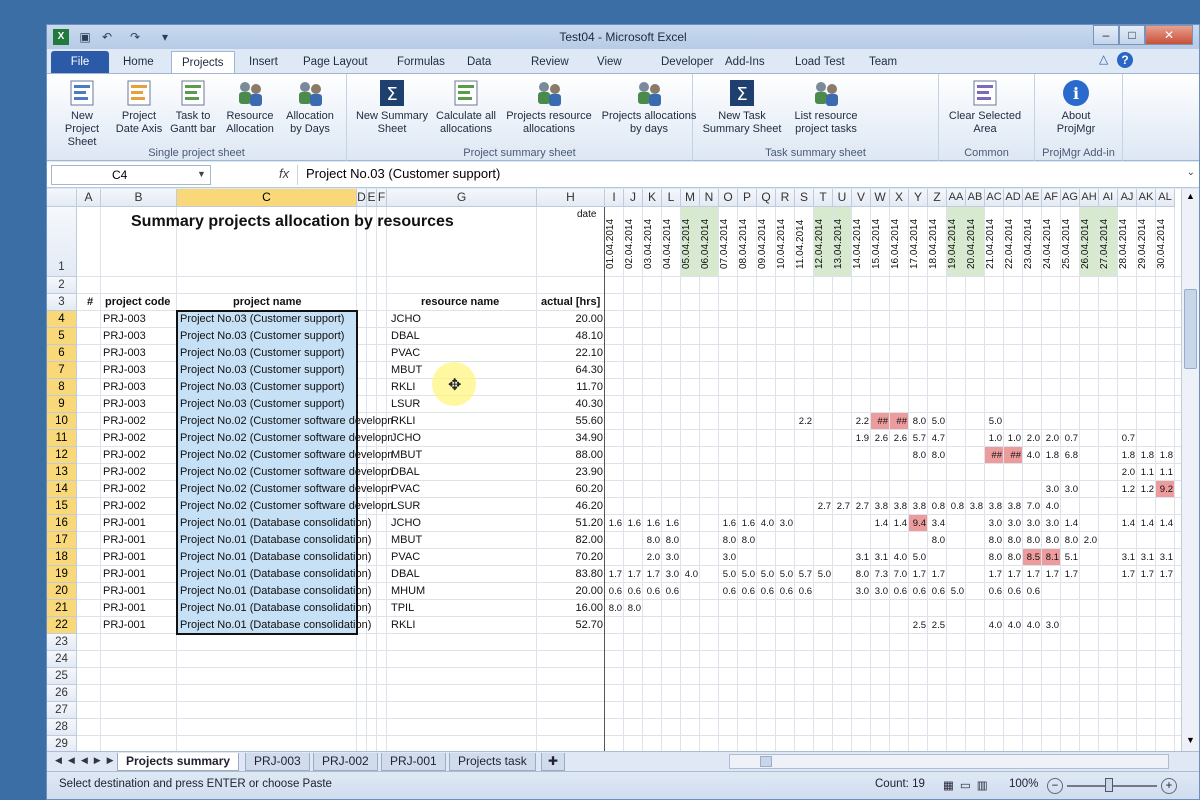  What do you see at coordinates (1050, 557) in the screenshot?
I see `daily-allocation-cell: 8.1` at bounding box center [1050, 557].